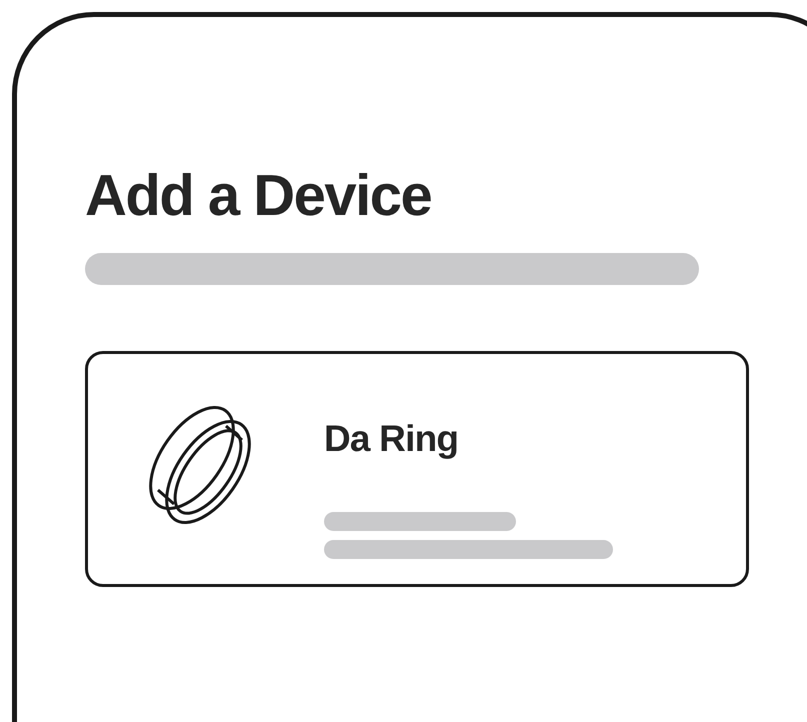 This screenshot has height=722, width=807. Describe the element at coordinates (258, 196) in the screenshot. I see `screen-title: Add a Device` at that location.